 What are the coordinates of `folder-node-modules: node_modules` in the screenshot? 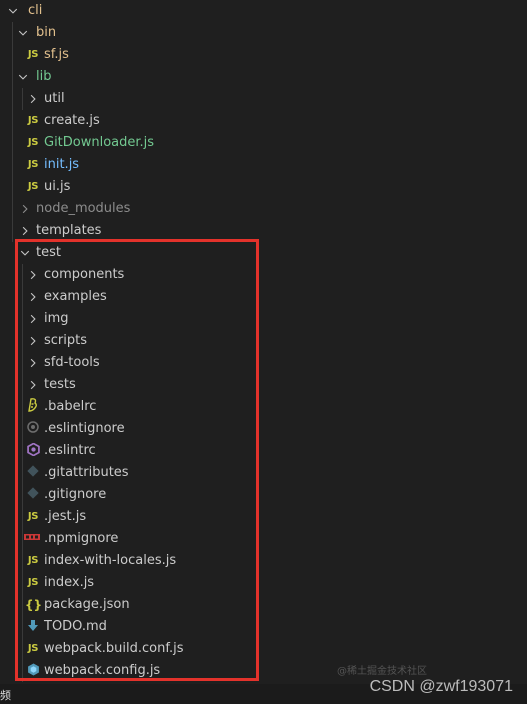 It's located at (263, 209).